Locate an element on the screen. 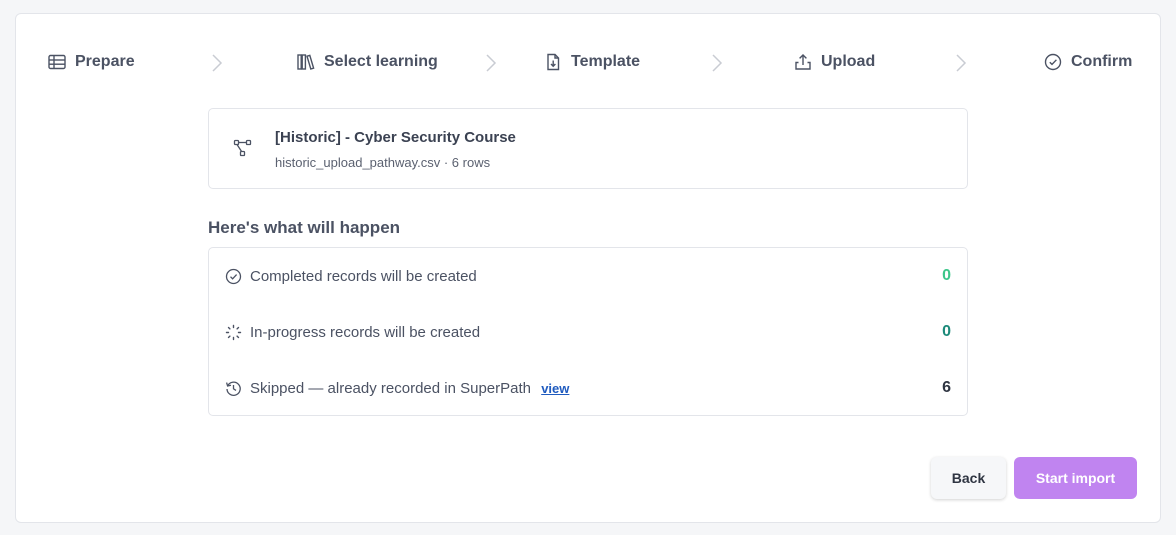  table-icon is located at coordinates (57, 62).